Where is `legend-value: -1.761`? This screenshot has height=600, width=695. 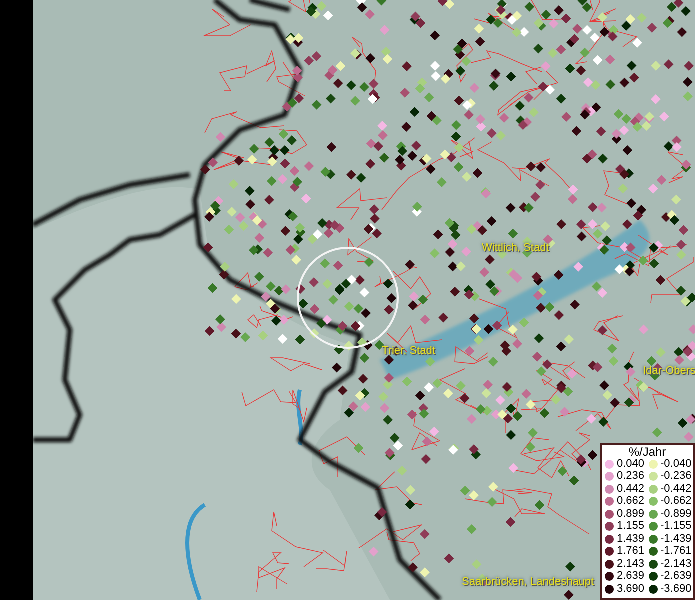
legend-value: -1.761 is located at coordinates (676, 552).